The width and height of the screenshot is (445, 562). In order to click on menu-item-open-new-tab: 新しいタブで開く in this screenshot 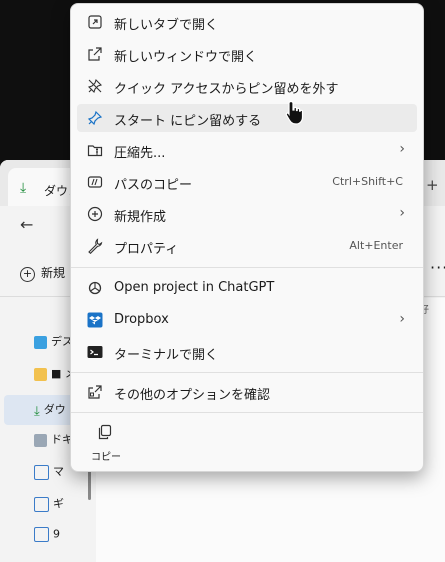, I will do `click(247, 22)`.